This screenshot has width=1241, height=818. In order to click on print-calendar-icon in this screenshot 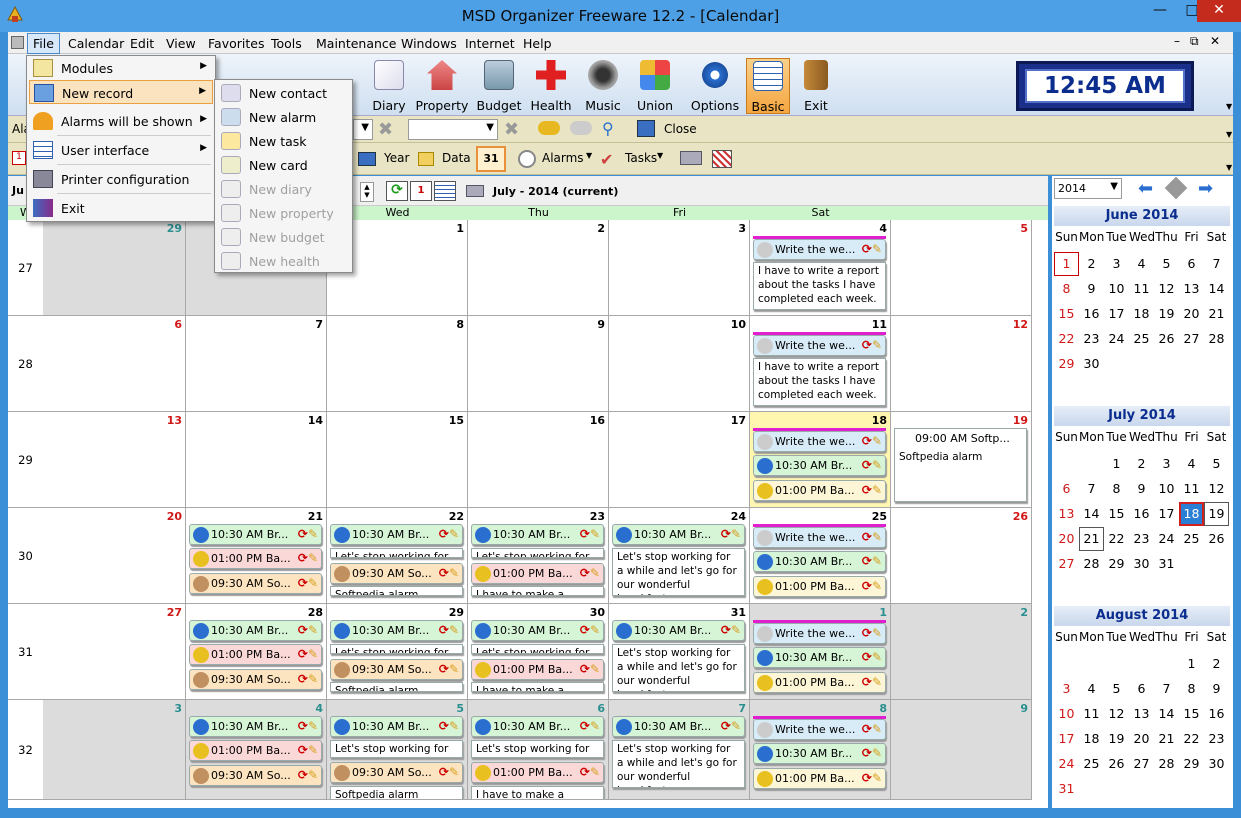, I will do `click(475, 191)`.